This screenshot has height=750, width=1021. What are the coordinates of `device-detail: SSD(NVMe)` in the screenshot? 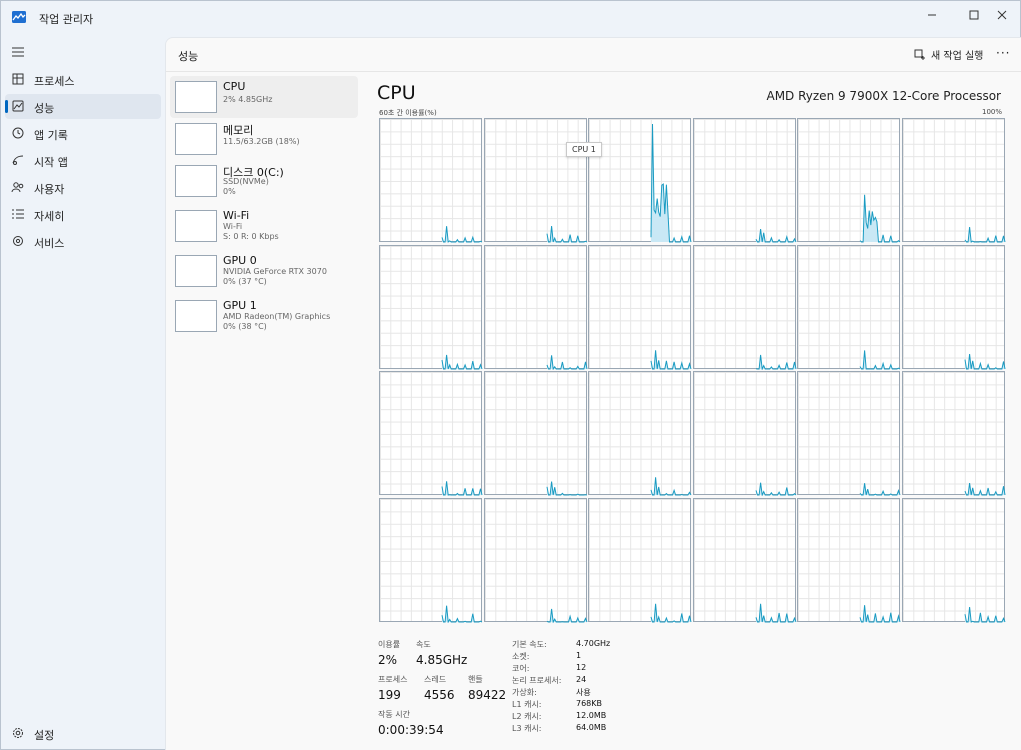 It's located at (246, 181).